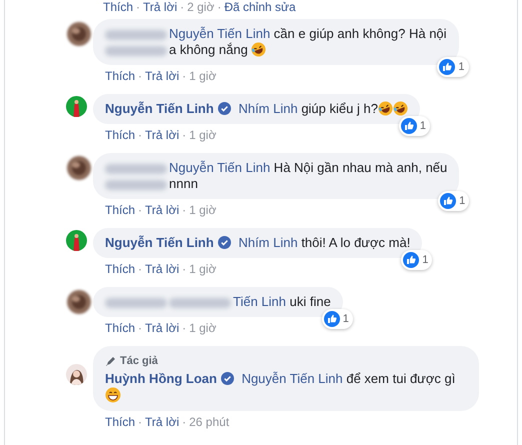 The height and width of the screenshot is (445, 522). Describe the element at coordinates (259, 301) in the screenshot. I see `mention-link: Tiến Linh` at that location.